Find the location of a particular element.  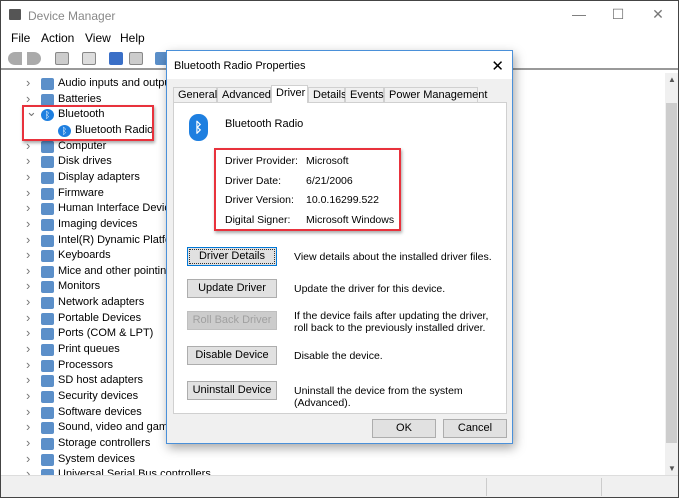

tab-advanced: Advanced is located at coordinates (244, 94).